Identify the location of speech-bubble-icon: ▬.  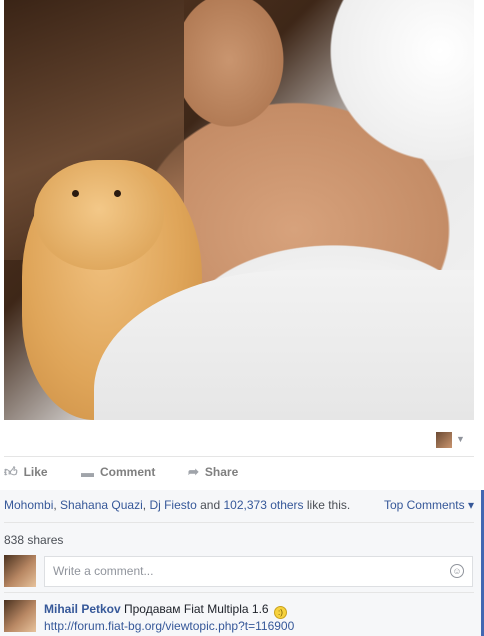
(87, 472).